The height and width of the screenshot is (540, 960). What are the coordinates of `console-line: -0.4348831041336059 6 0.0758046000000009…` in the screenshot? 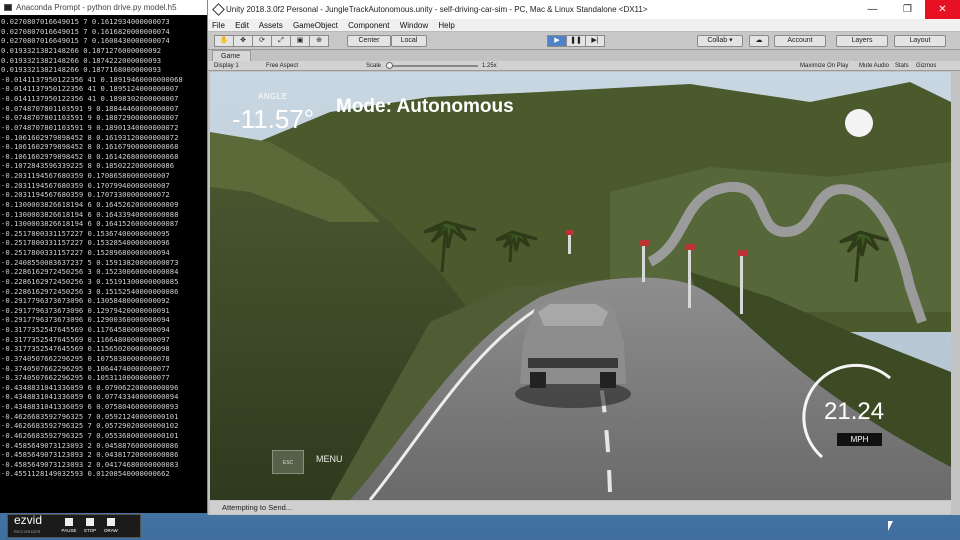 It's located at (90, 406).